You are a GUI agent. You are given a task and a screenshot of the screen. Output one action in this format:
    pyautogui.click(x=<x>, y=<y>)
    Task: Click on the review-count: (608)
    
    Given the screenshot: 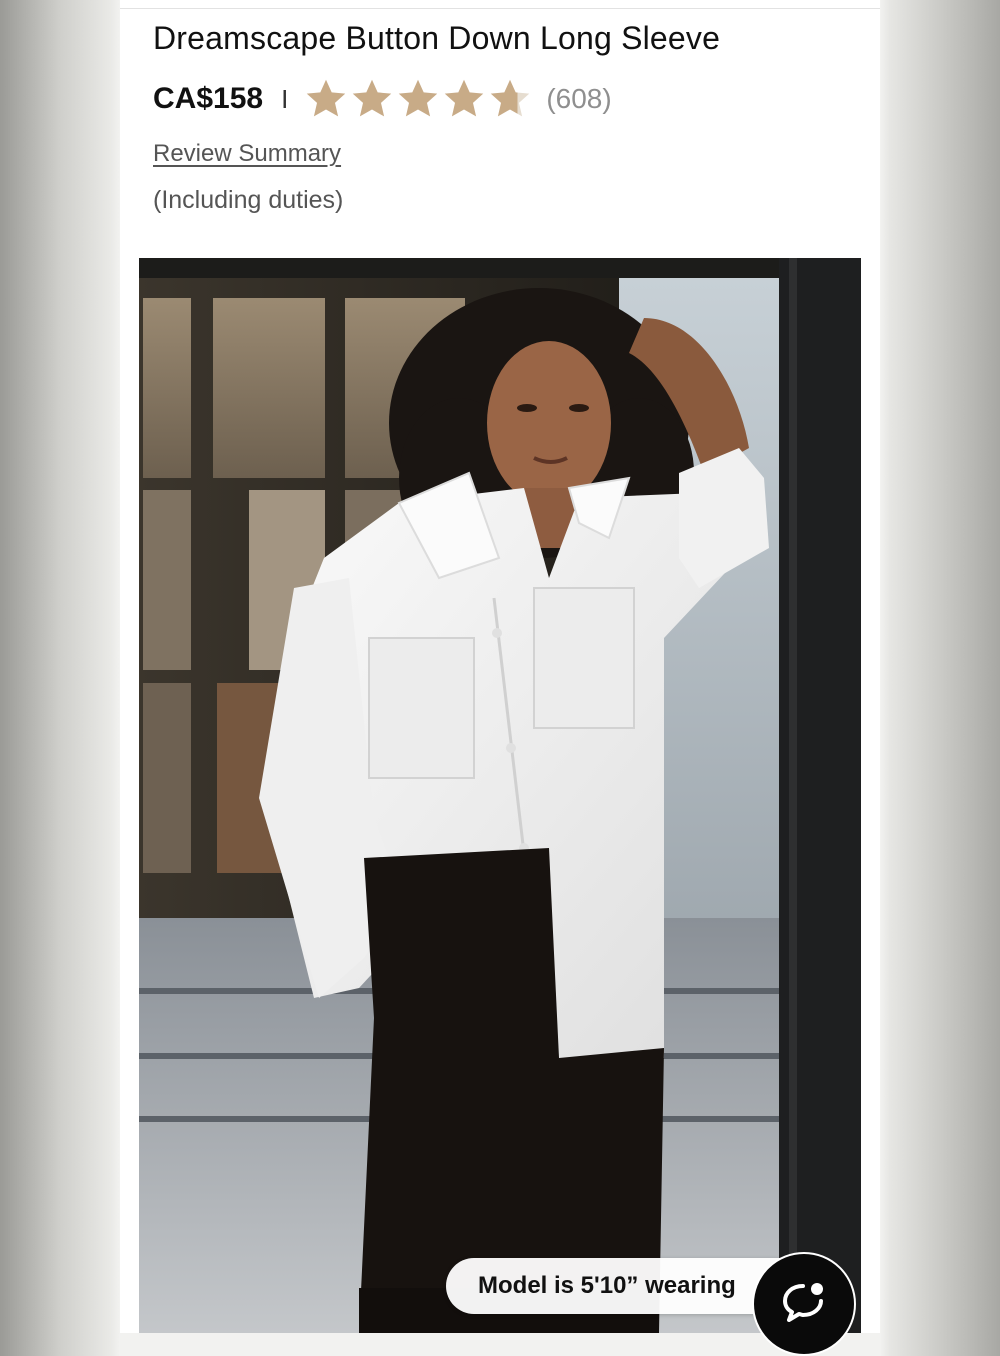 What is the action you would take?
    pyautogui.click(x=578, y=99)
    